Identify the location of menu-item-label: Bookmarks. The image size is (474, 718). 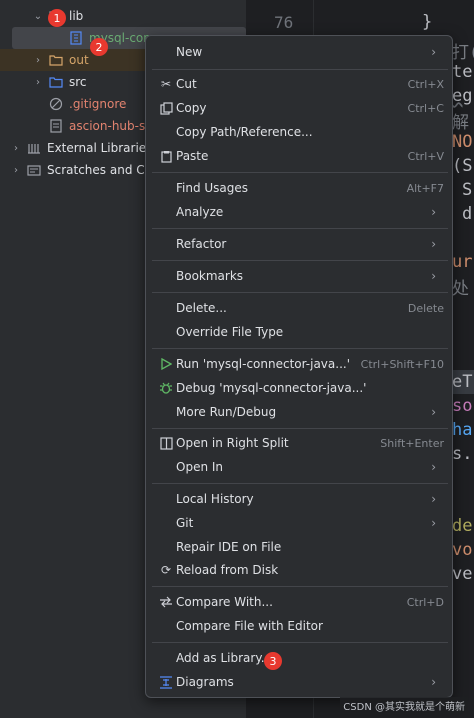
(210, 276).